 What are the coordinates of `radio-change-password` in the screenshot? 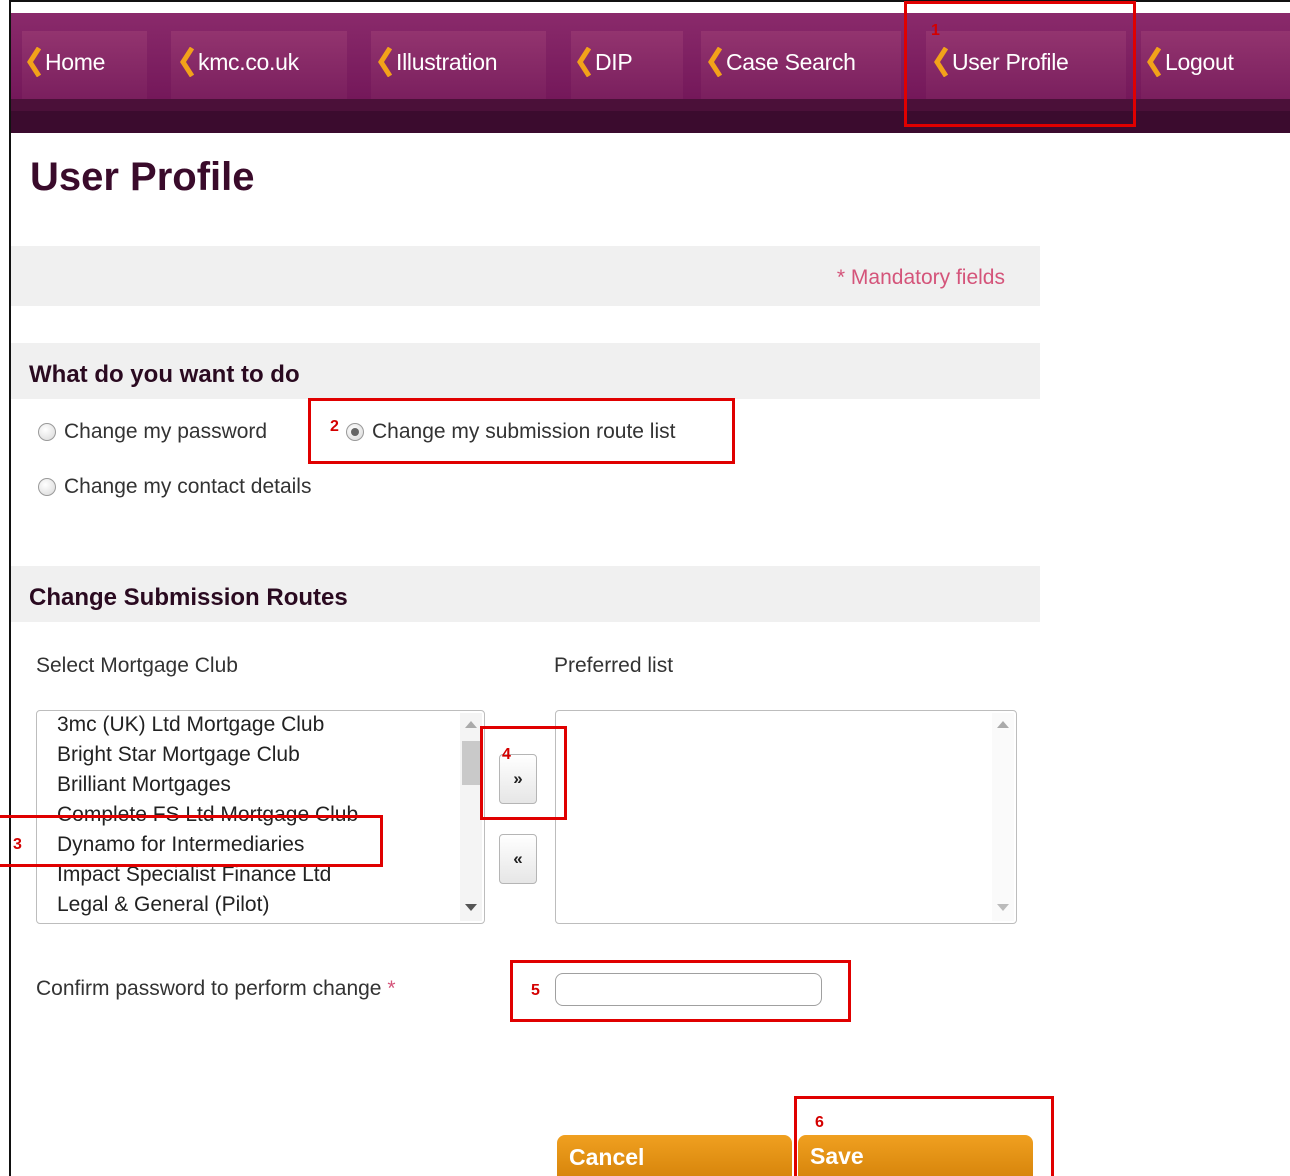 It's located at (47, 432).